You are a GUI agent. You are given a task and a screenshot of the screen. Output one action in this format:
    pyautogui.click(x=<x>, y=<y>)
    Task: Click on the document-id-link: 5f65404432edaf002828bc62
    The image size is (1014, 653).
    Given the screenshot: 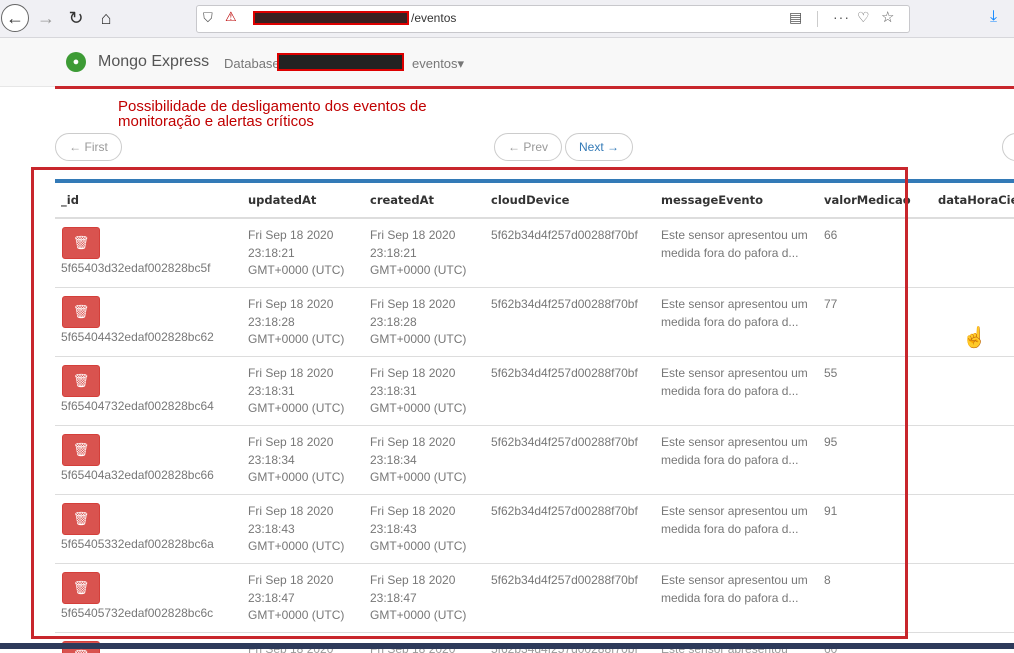 What is the action you would take?
    pyautogui.click(x=137, y=337)
    